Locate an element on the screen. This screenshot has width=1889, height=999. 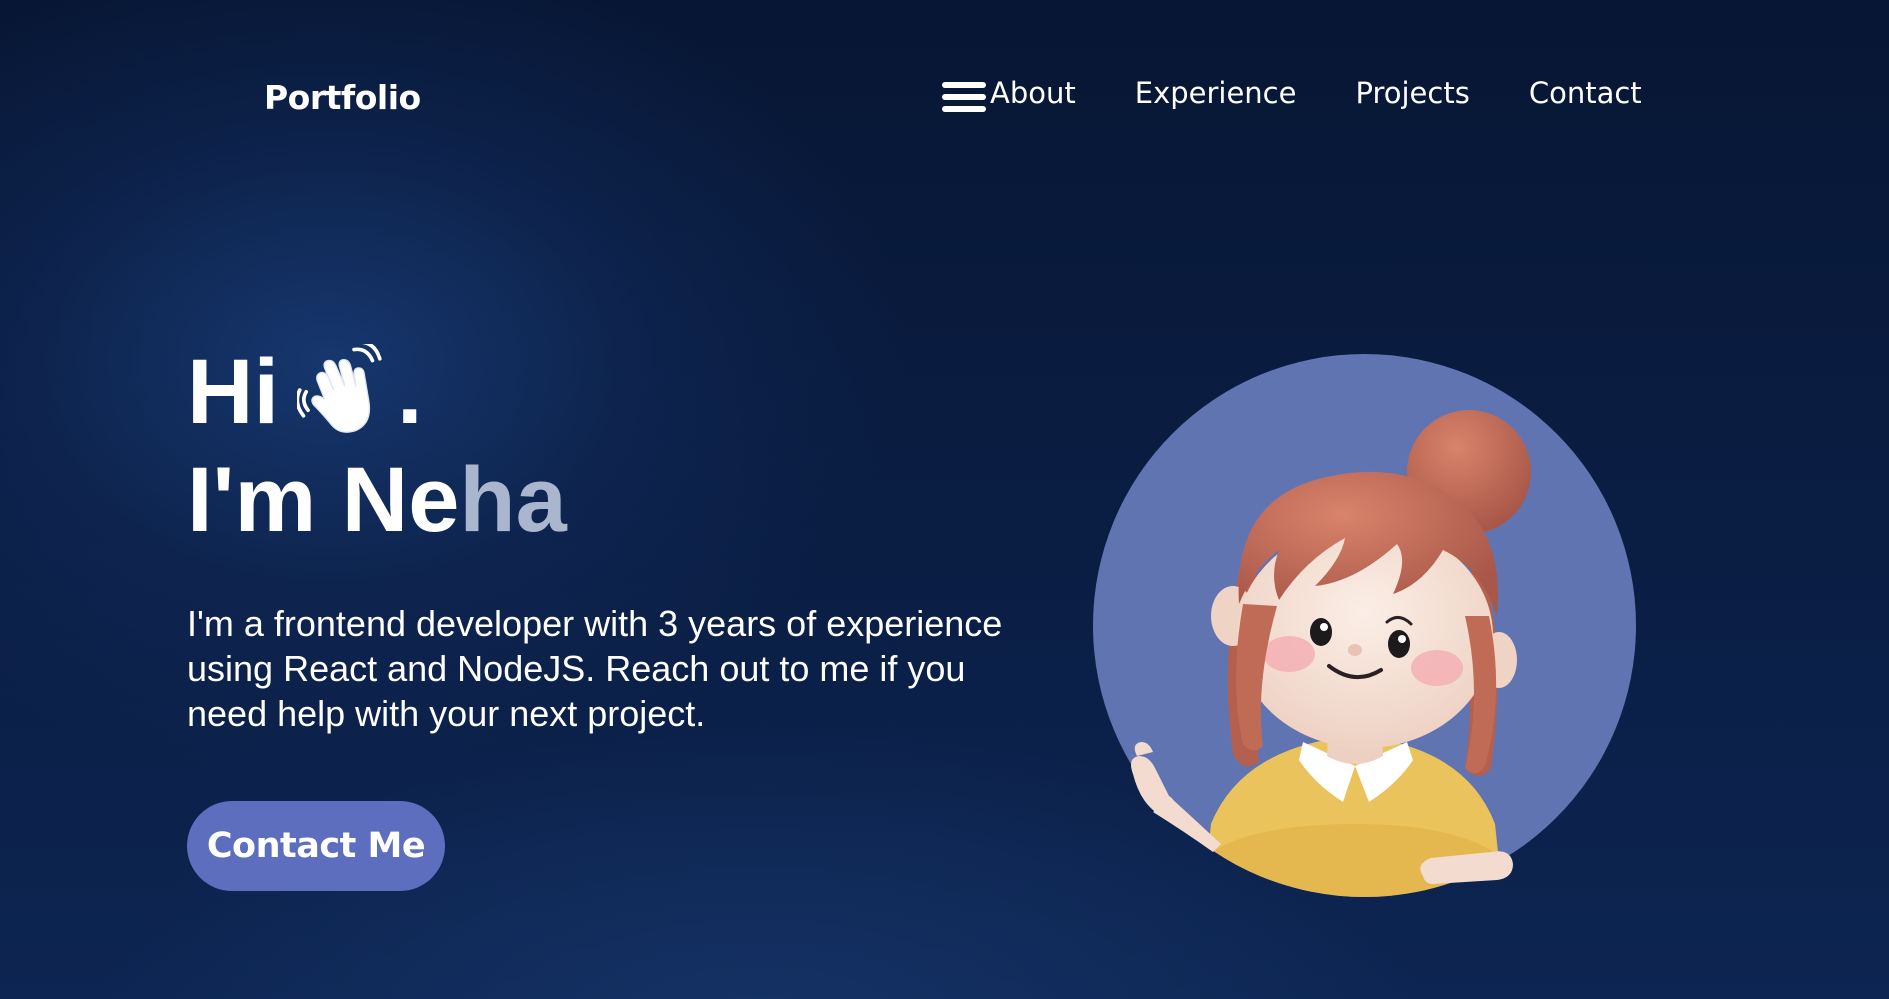
contact-me-button: Contact Me is located at coordinates (316, 846).